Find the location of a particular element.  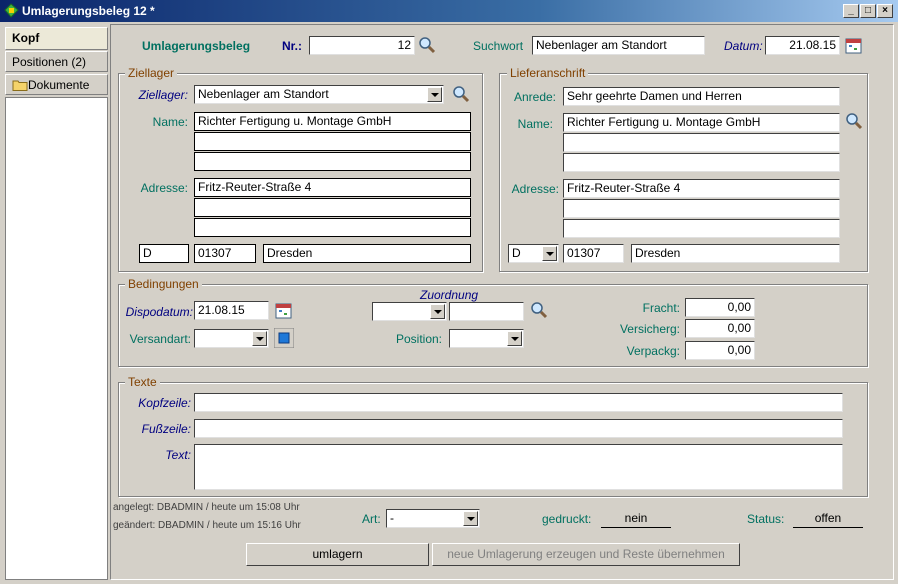

ziel-name-label: Name: is located at coordinates (170, 122).